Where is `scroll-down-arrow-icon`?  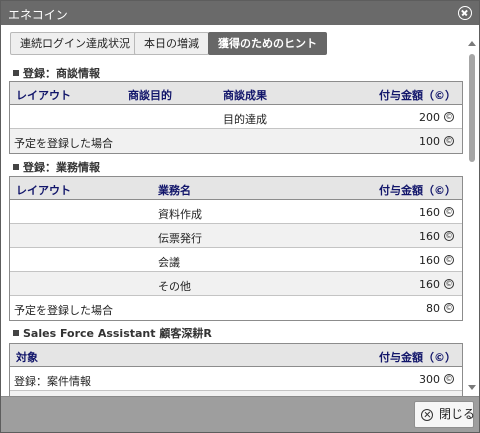 scroll-down-arrow-icon is located at coordinates (472, 387).